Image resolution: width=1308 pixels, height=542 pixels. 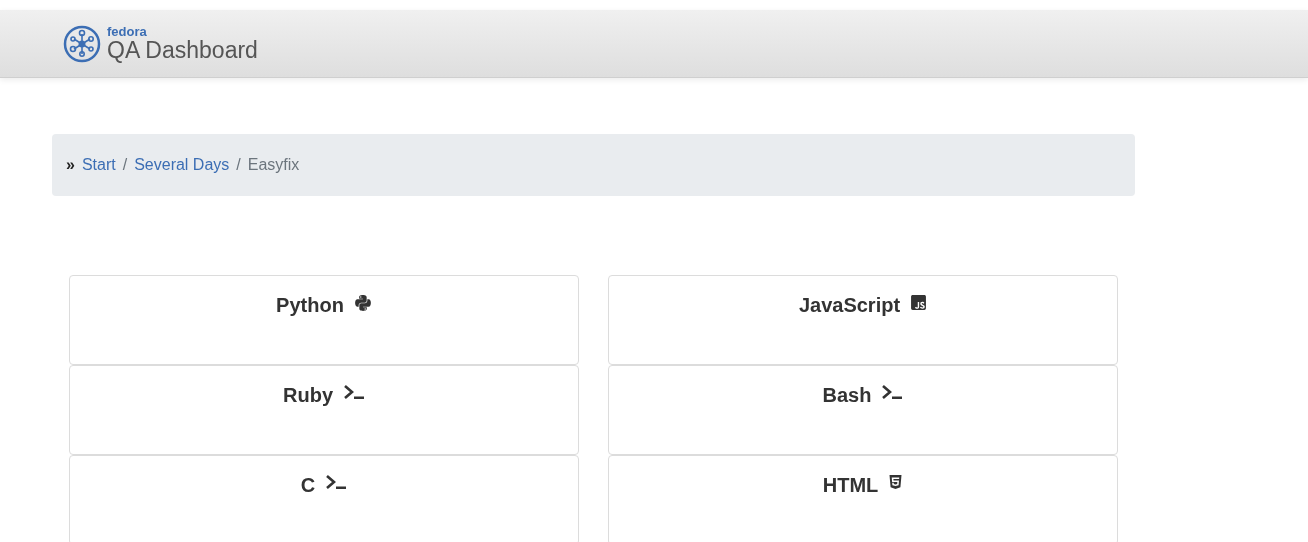 I want to click on breadcrumb-link: Start, so click(x=98, y=165).